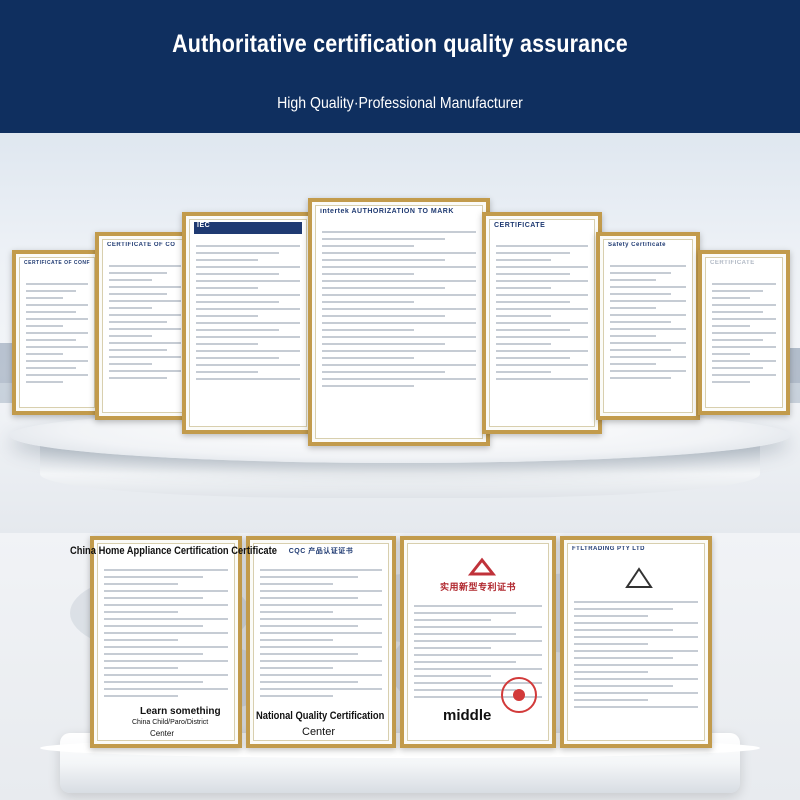 The image size is (800, 800). I want to click on label-national-quality: National Quality Certification, so click(320, 716).